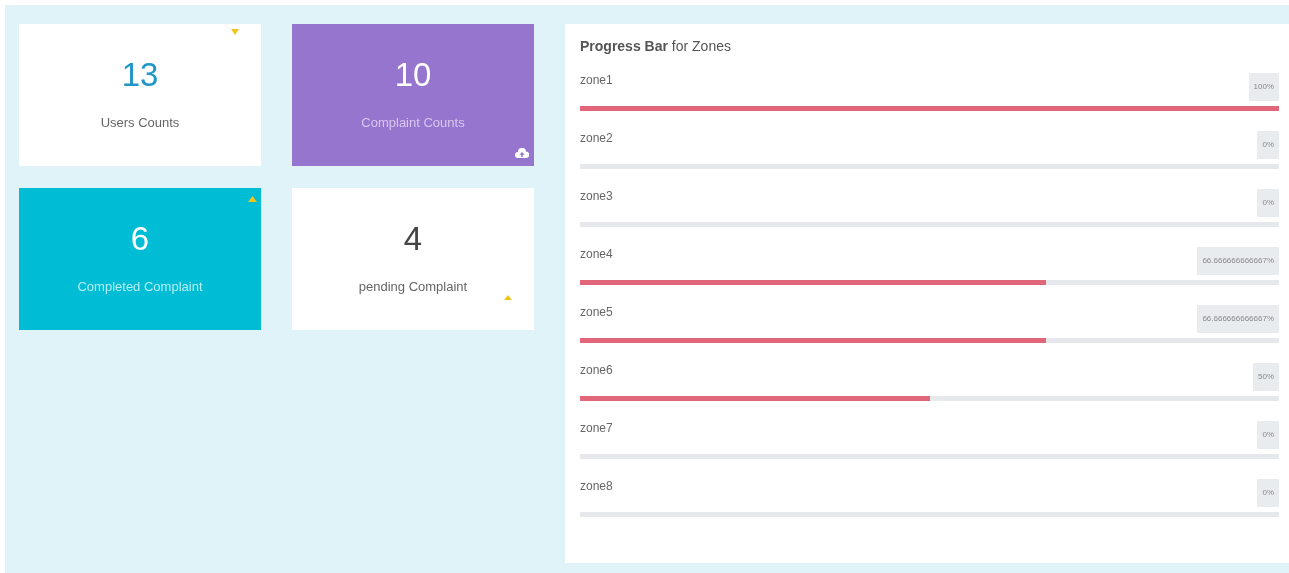 Image resolution: width=1289 pixels, height=573 pixels. Describe the element at coordinates (596, 486) in the screenshot. I see `zone-label: zone8` at that location.